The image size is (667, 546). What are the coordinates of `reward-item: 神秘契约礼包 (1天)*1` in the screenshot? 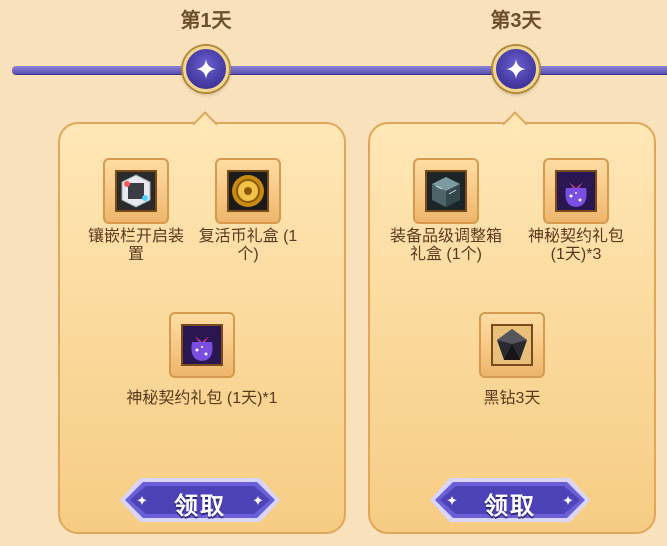 It's located at (202, 360).